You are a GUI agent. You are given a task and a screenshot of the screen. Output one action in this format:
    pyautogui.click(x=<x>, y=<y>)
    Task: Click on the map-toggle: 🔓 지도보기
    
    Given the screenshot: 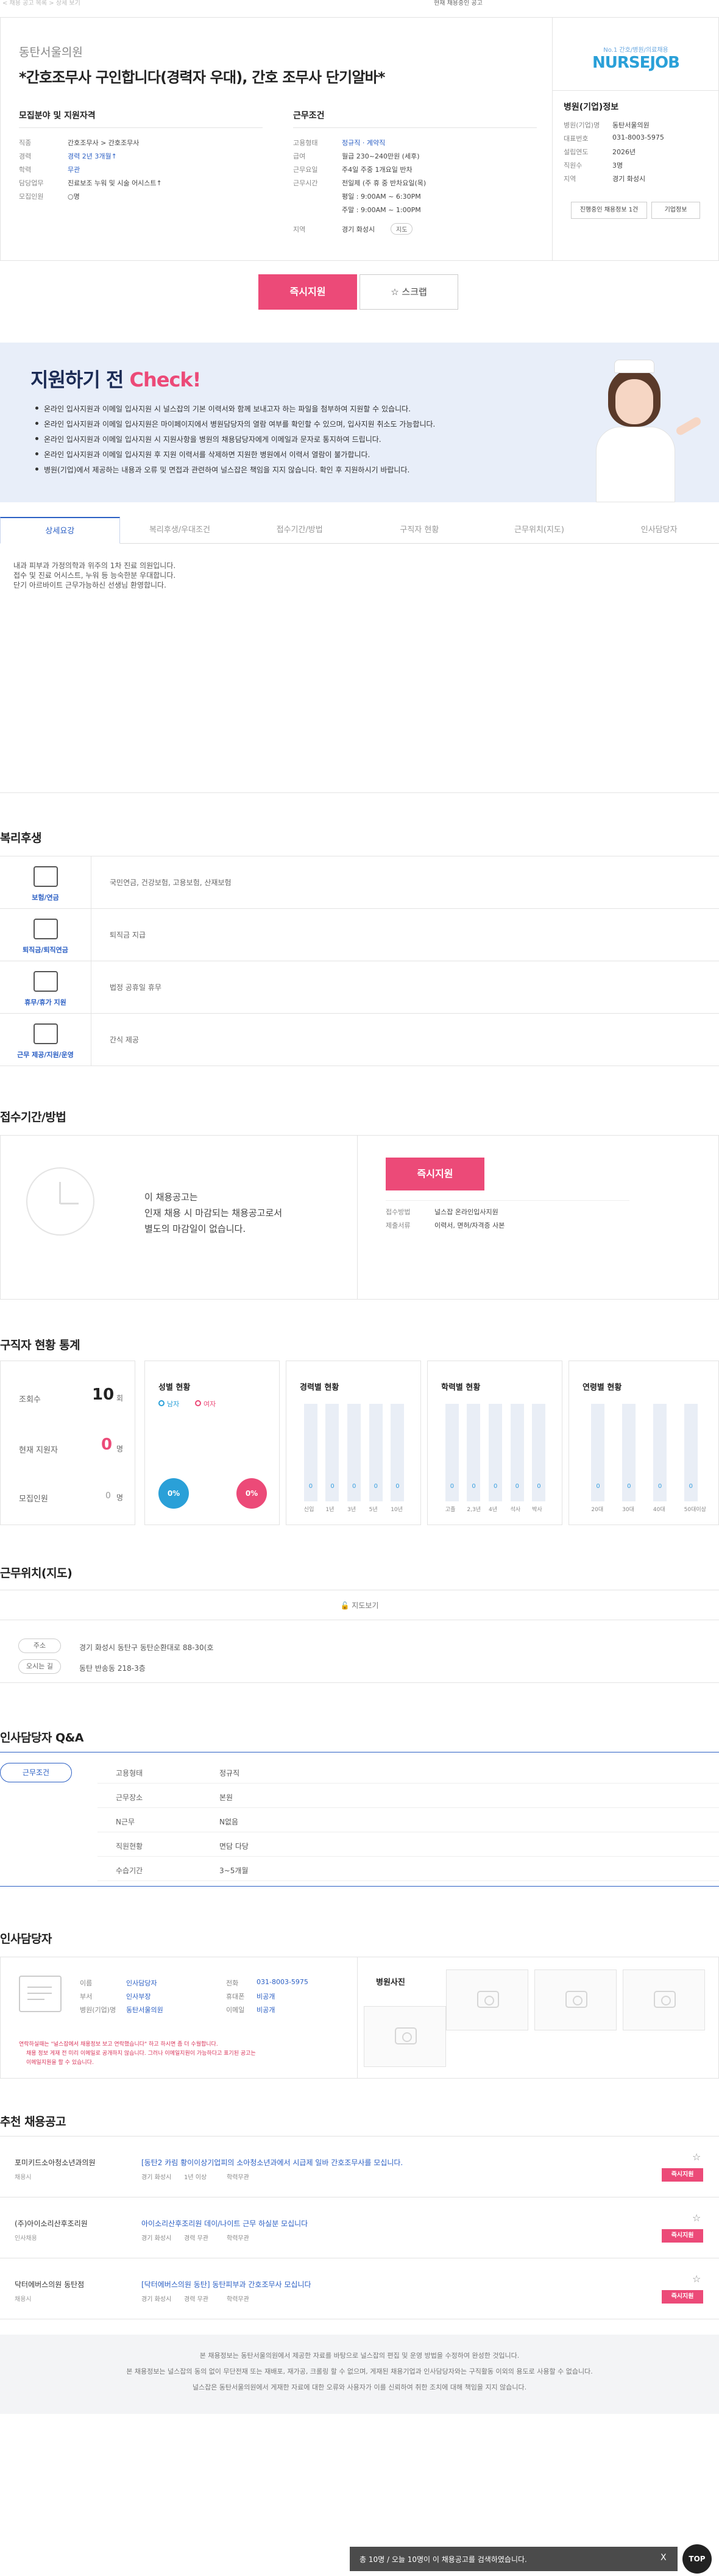 What is the action you would take?
    pyautogui.click(x=359, y=1605)
    